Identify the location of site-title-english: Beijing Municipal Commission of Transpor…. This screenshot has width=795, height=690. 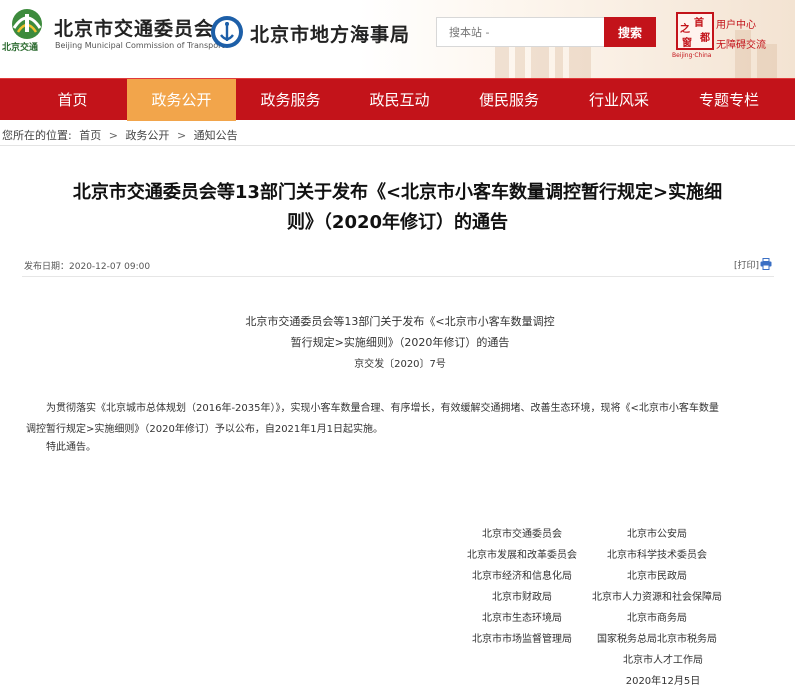
(140, 45).